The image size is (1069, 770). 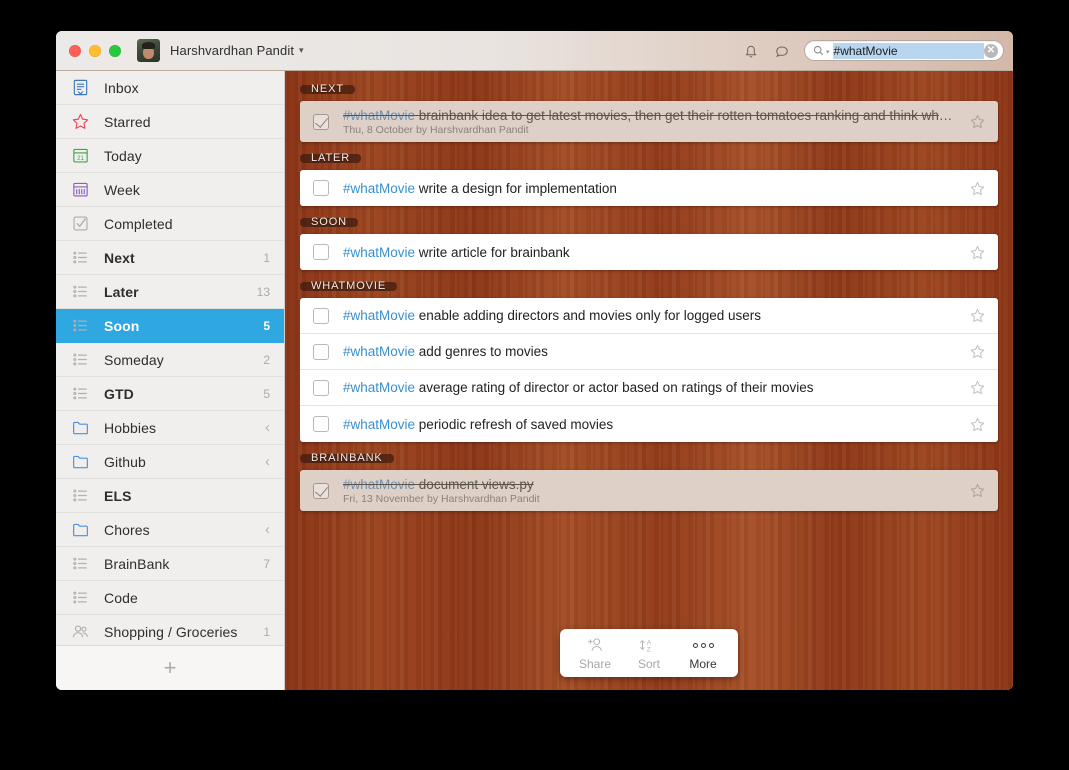 What do you see at coordinates (232, 50) in the screenshot?
I see `user-name: Harshvardhan Pandit` at bounding box center [232, 50].